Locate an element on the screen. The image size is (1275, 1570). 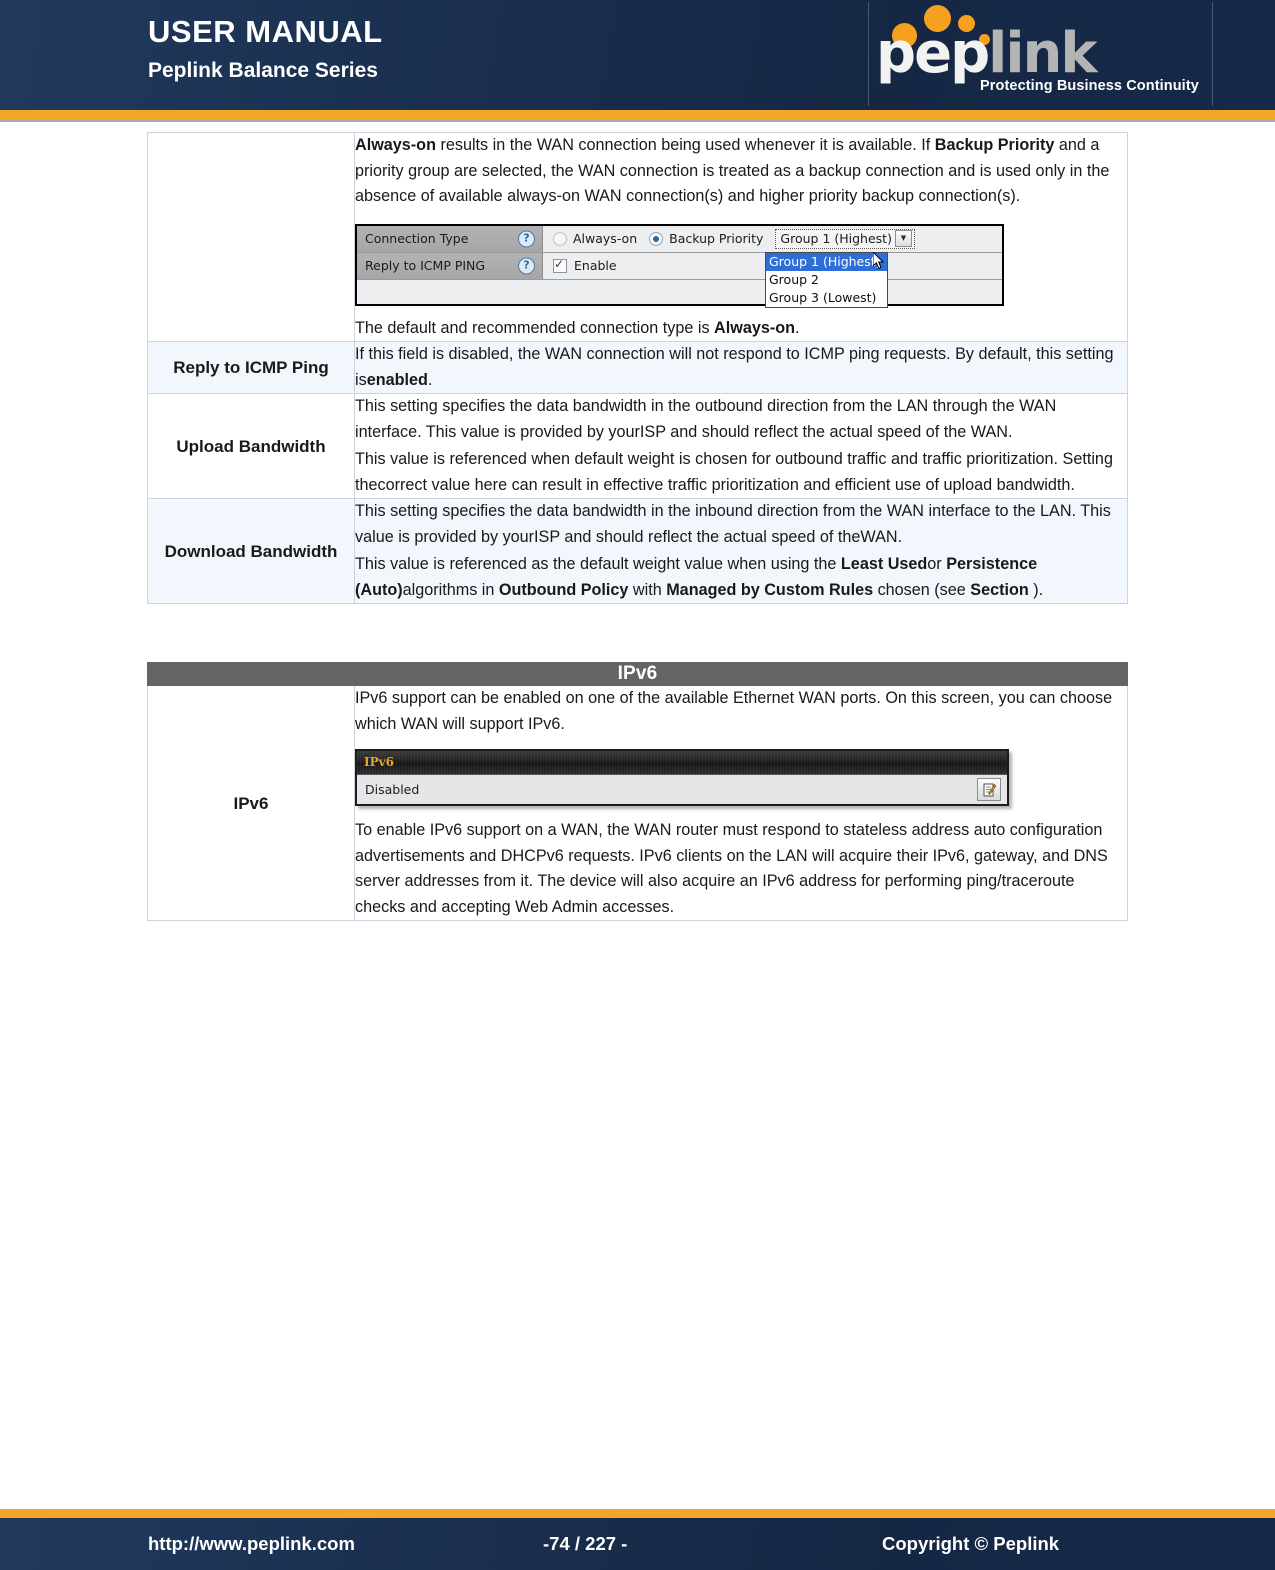
header-title-block: USER MANUAL Peplink Balance Series is located at coordinates (265, 49).